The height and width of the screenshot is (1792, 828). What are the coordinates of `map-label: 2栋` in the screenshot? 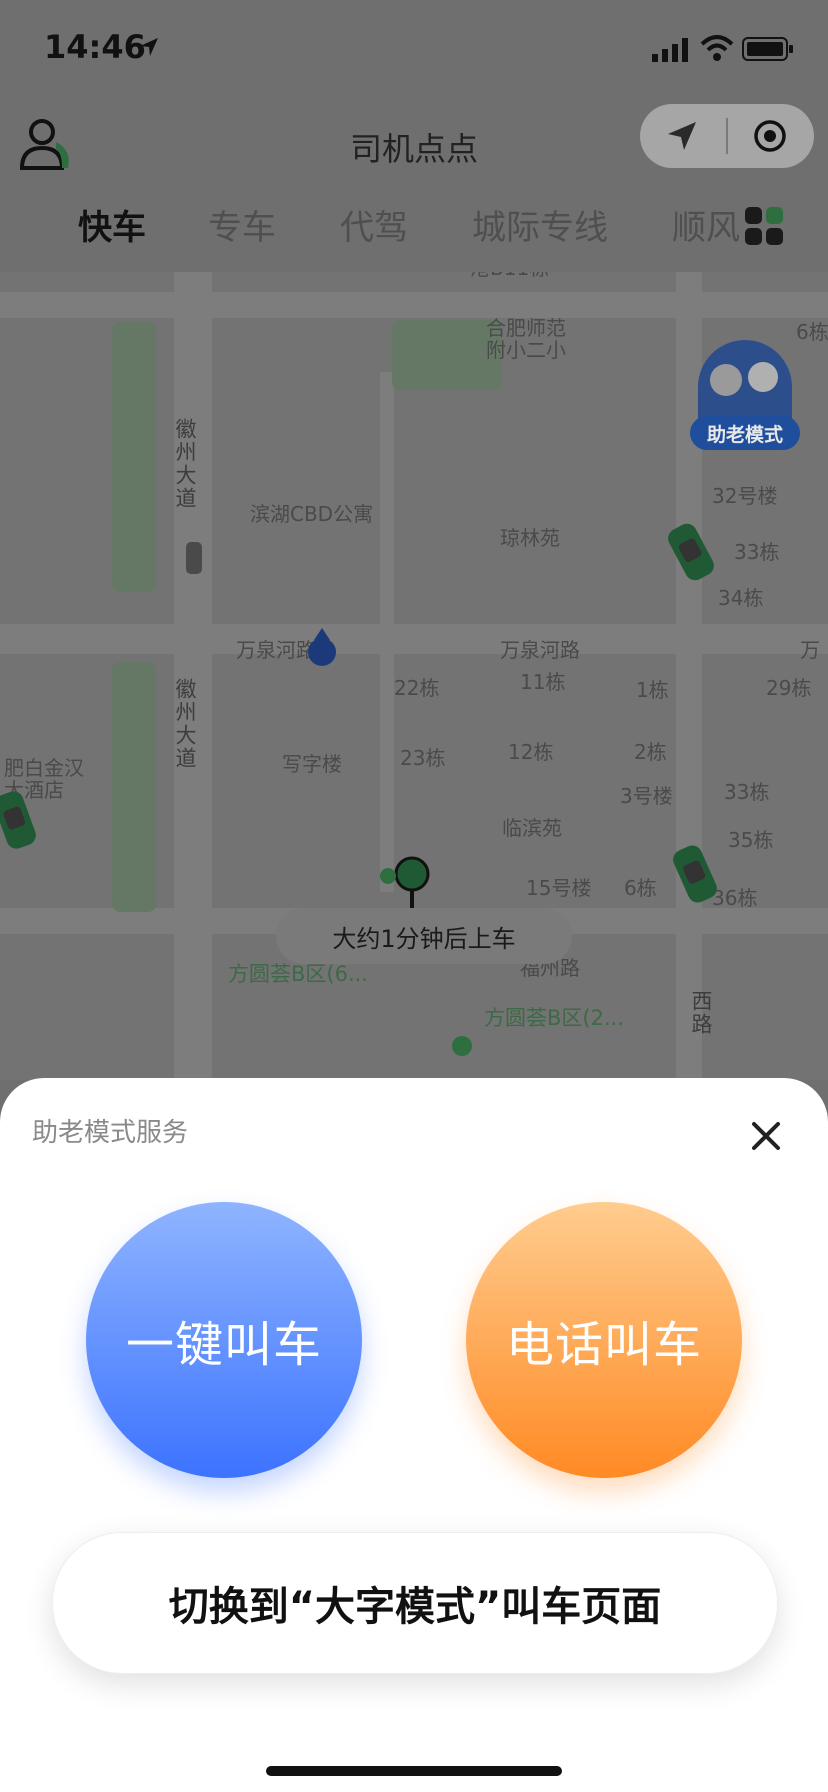 It's located at (650, 752).